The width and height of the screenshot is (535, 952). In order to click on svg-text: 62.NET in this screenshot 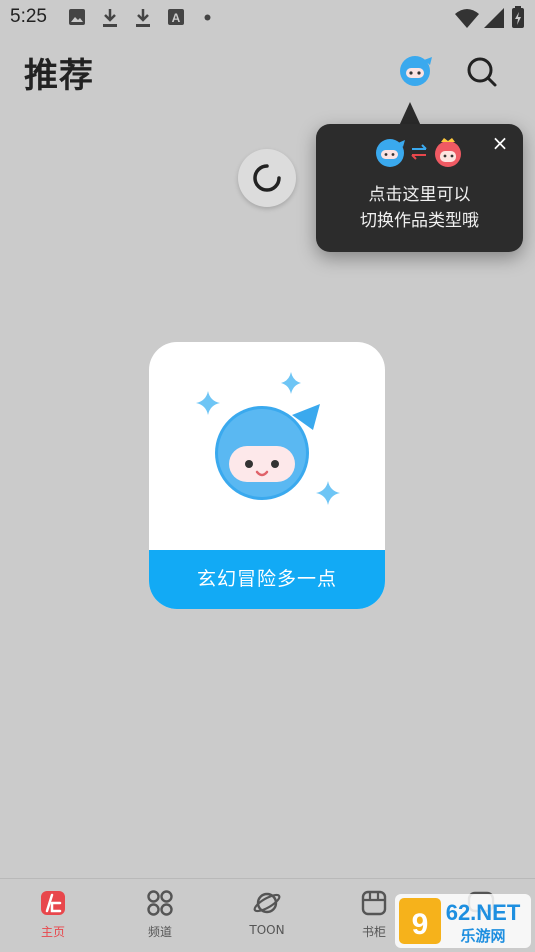, I will do `click(483, 912)`.